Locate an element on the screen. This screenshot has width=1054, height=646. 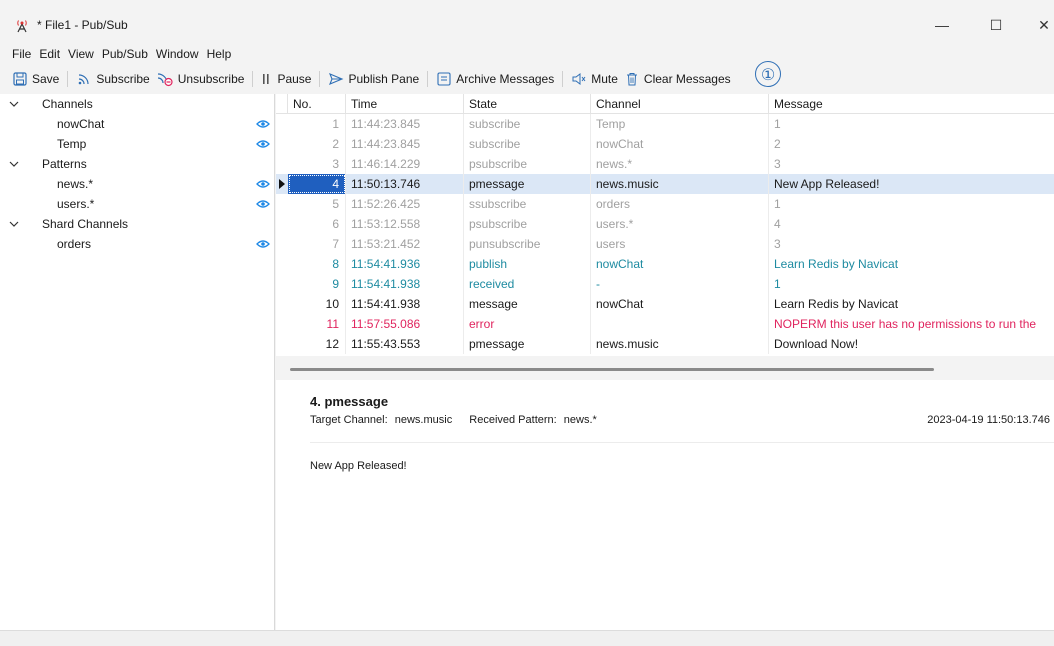
save-button: Save is located at coordinates (35, 79).